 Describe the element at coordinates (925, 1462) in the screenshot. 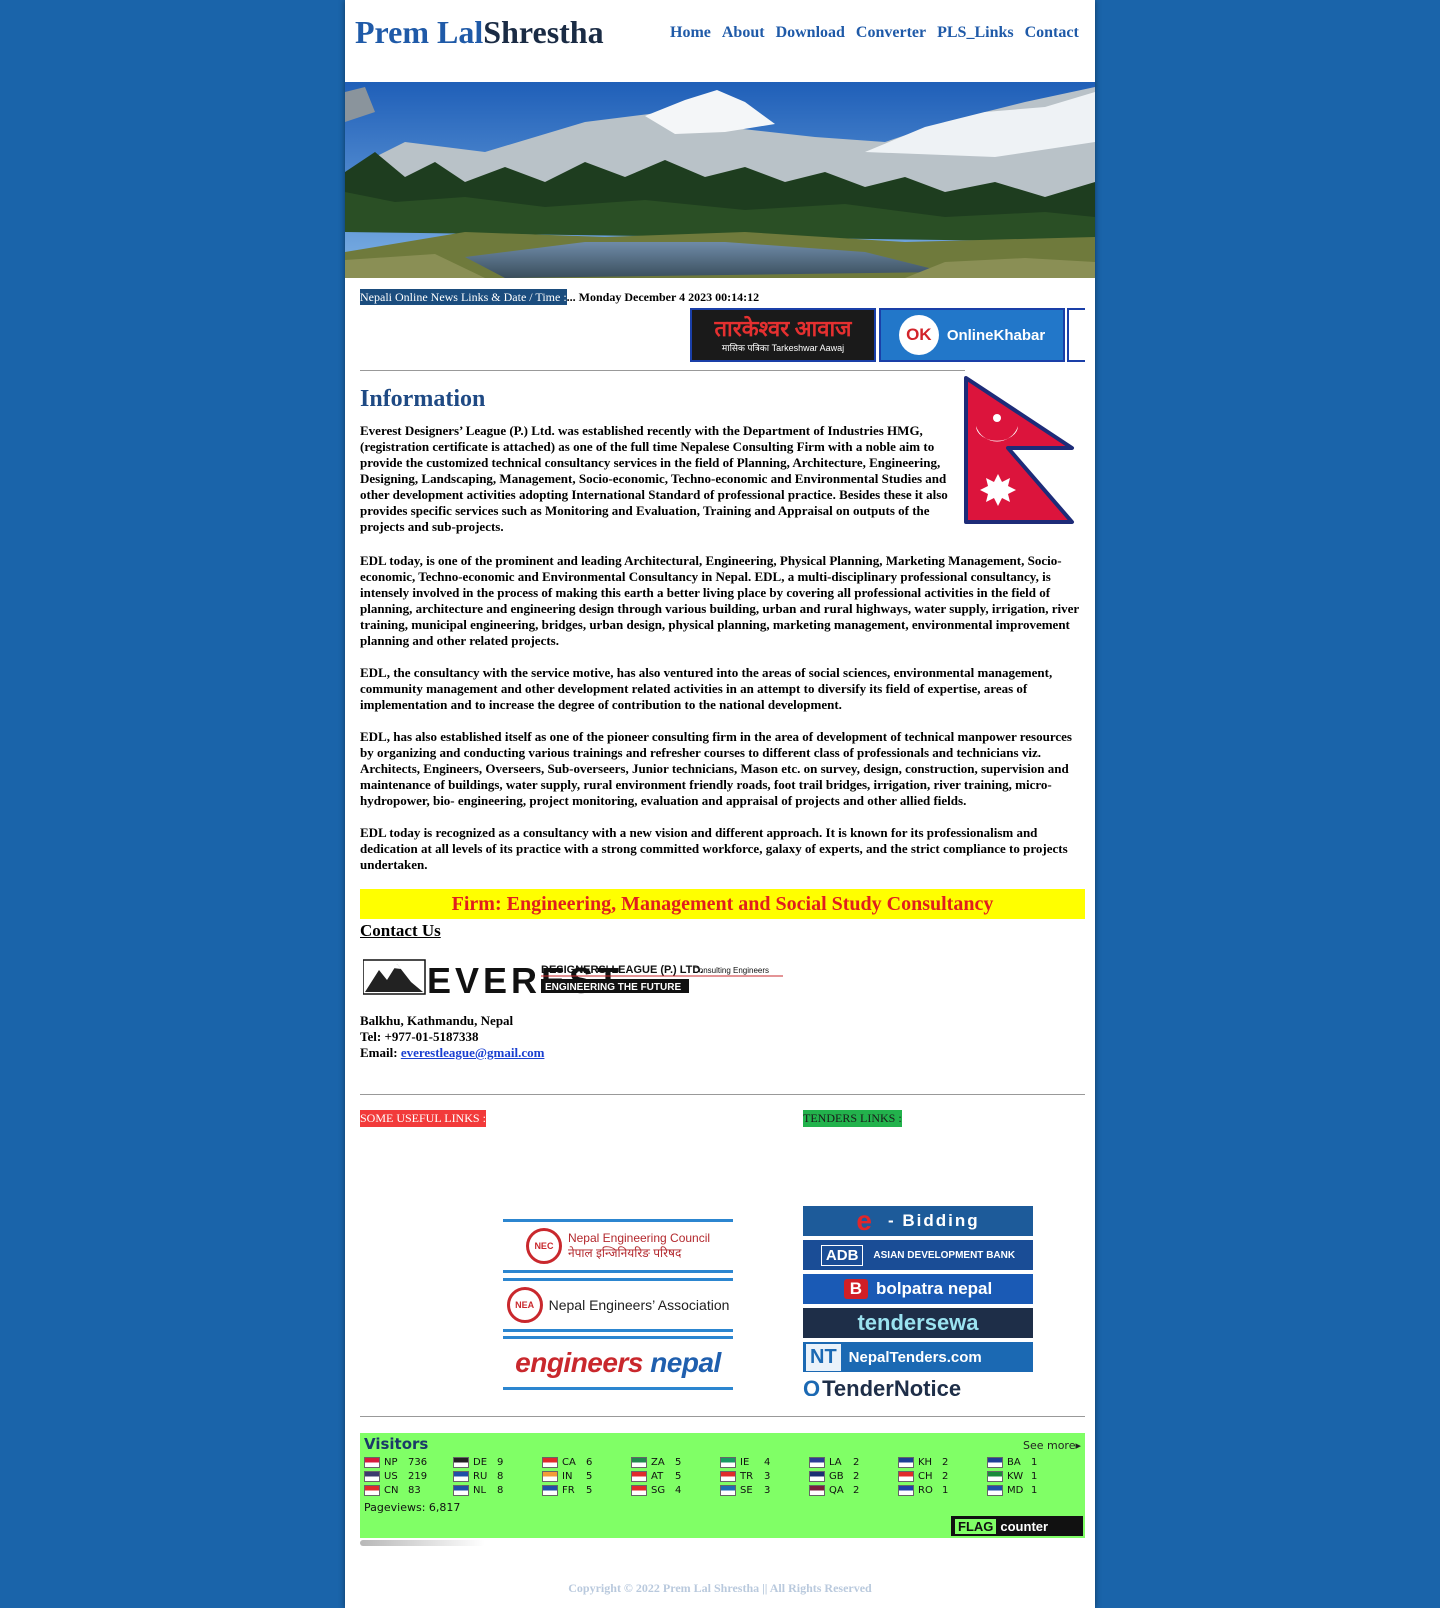

I see `country-code: KH` at that location.